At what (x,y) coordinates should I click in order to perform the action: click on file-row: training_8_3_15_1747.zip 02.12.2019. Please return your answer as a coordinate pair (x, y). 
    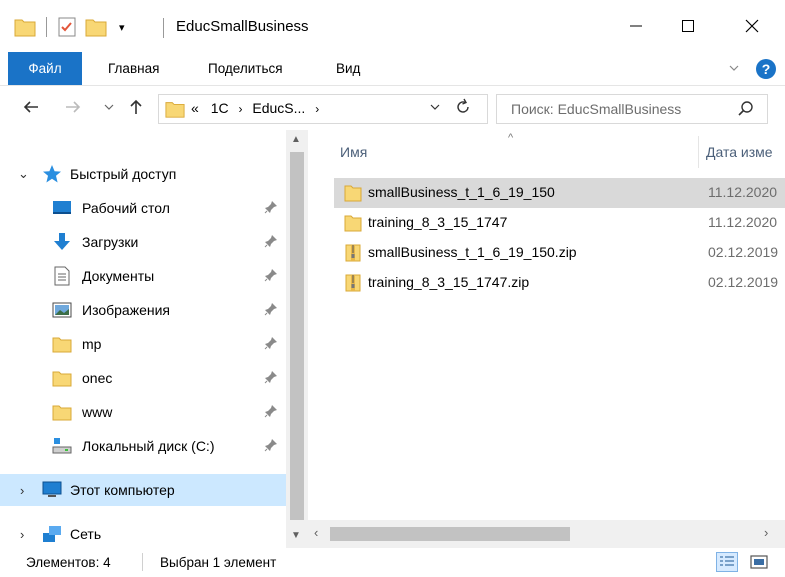
    Looking at the image, I should click on (559, 283).